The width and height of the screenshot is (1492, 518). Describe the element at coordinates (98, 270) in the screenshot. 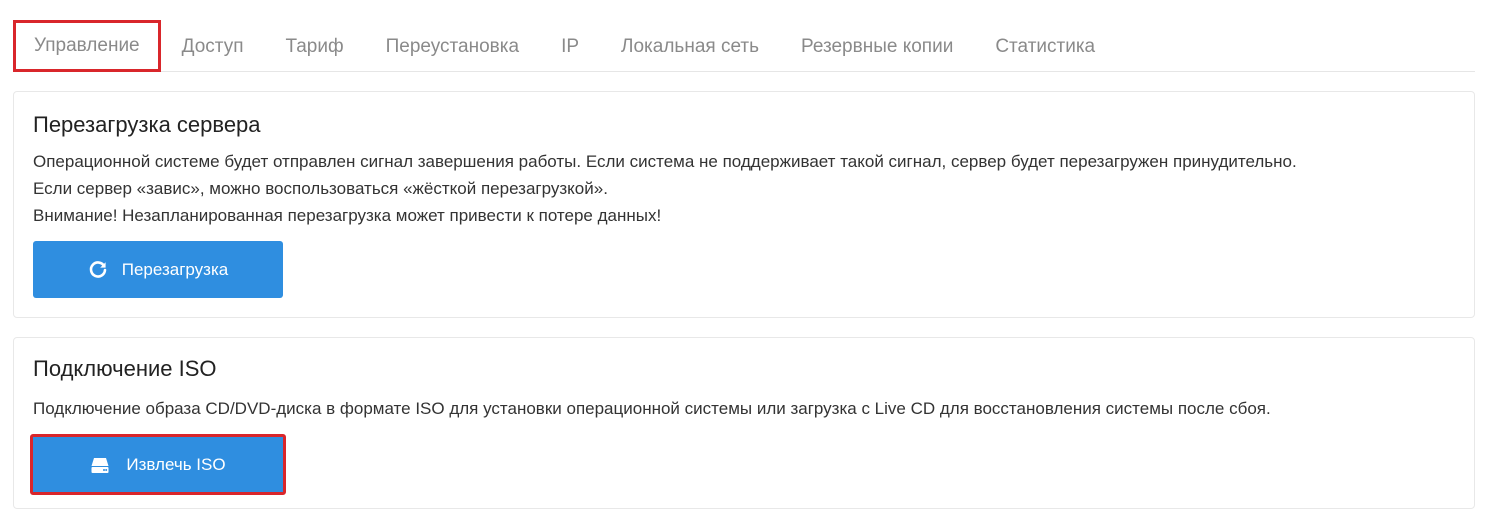

I see `refresh-icon` at that location.